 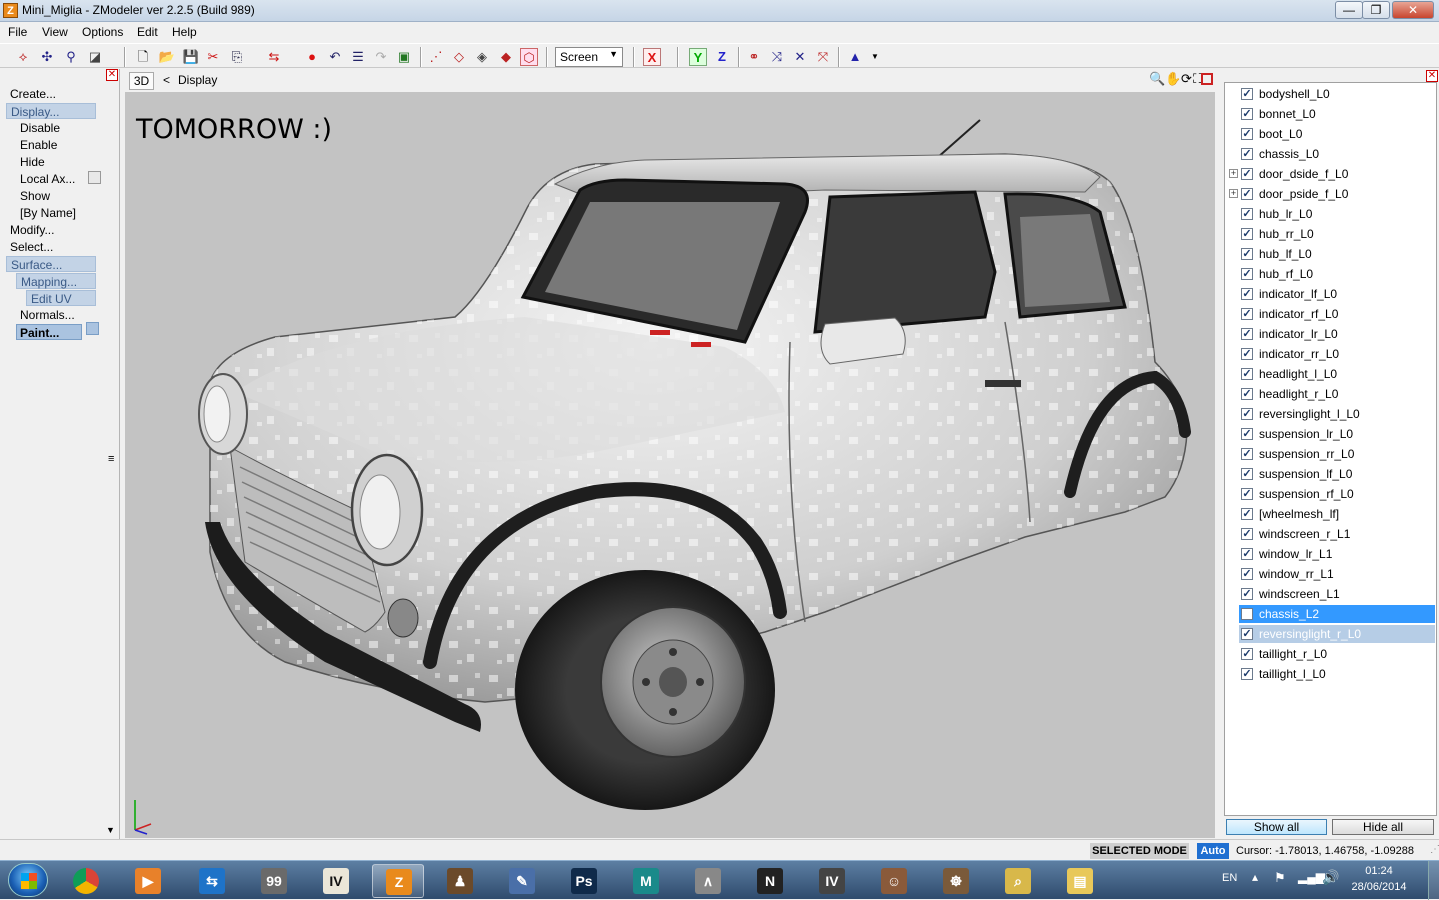 I want to click on paint-options-box, so click(x=92, y=328).